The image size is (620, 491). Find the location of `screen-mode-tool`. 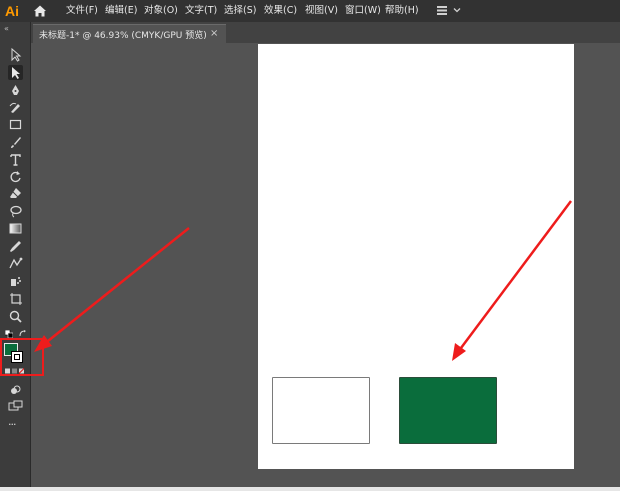

screen-mode-tool is located at coordinates (15, 406).